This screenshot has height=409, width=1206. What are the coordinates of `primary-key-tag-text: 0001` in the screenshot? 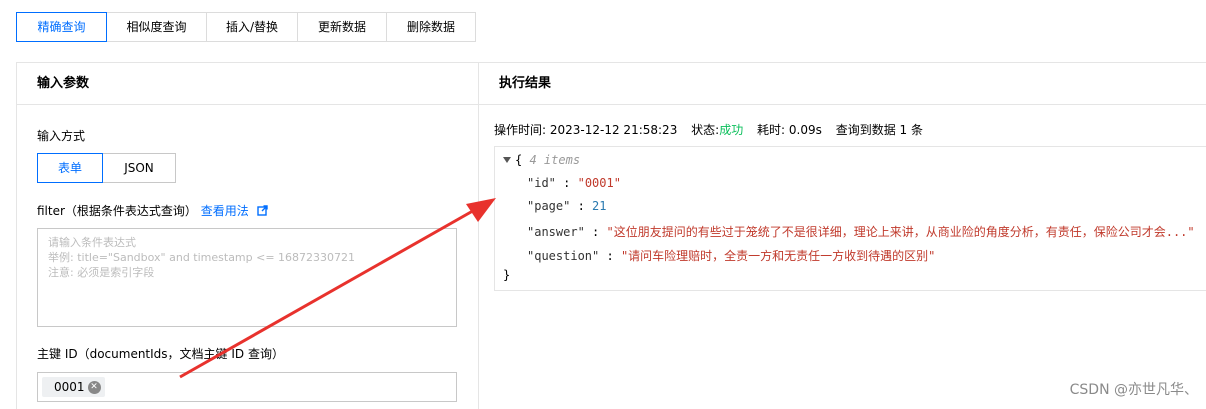 It's located at (69, 387).